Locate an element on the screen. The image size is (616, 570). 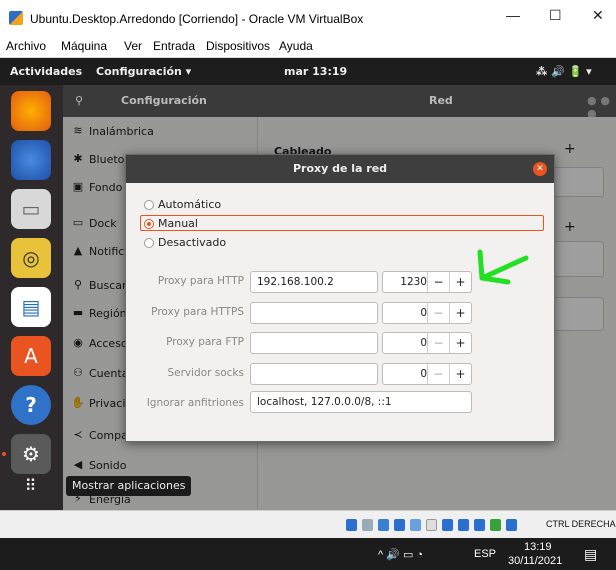
ubuntu-dock: ▭ ◎ ▤ A ? ⚙ ⠿ is located at coordinates (31, 297).